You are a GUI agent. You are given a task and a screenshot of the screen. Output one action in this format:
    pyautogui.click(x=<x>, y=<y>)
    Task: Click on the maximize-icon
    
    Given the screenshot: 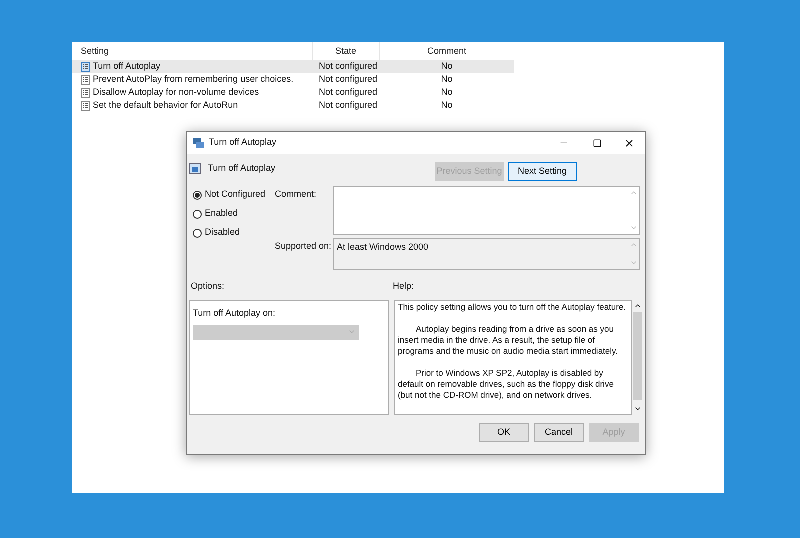 What is the action you would take?
    pyautogui.click(x=597, y=143)
    